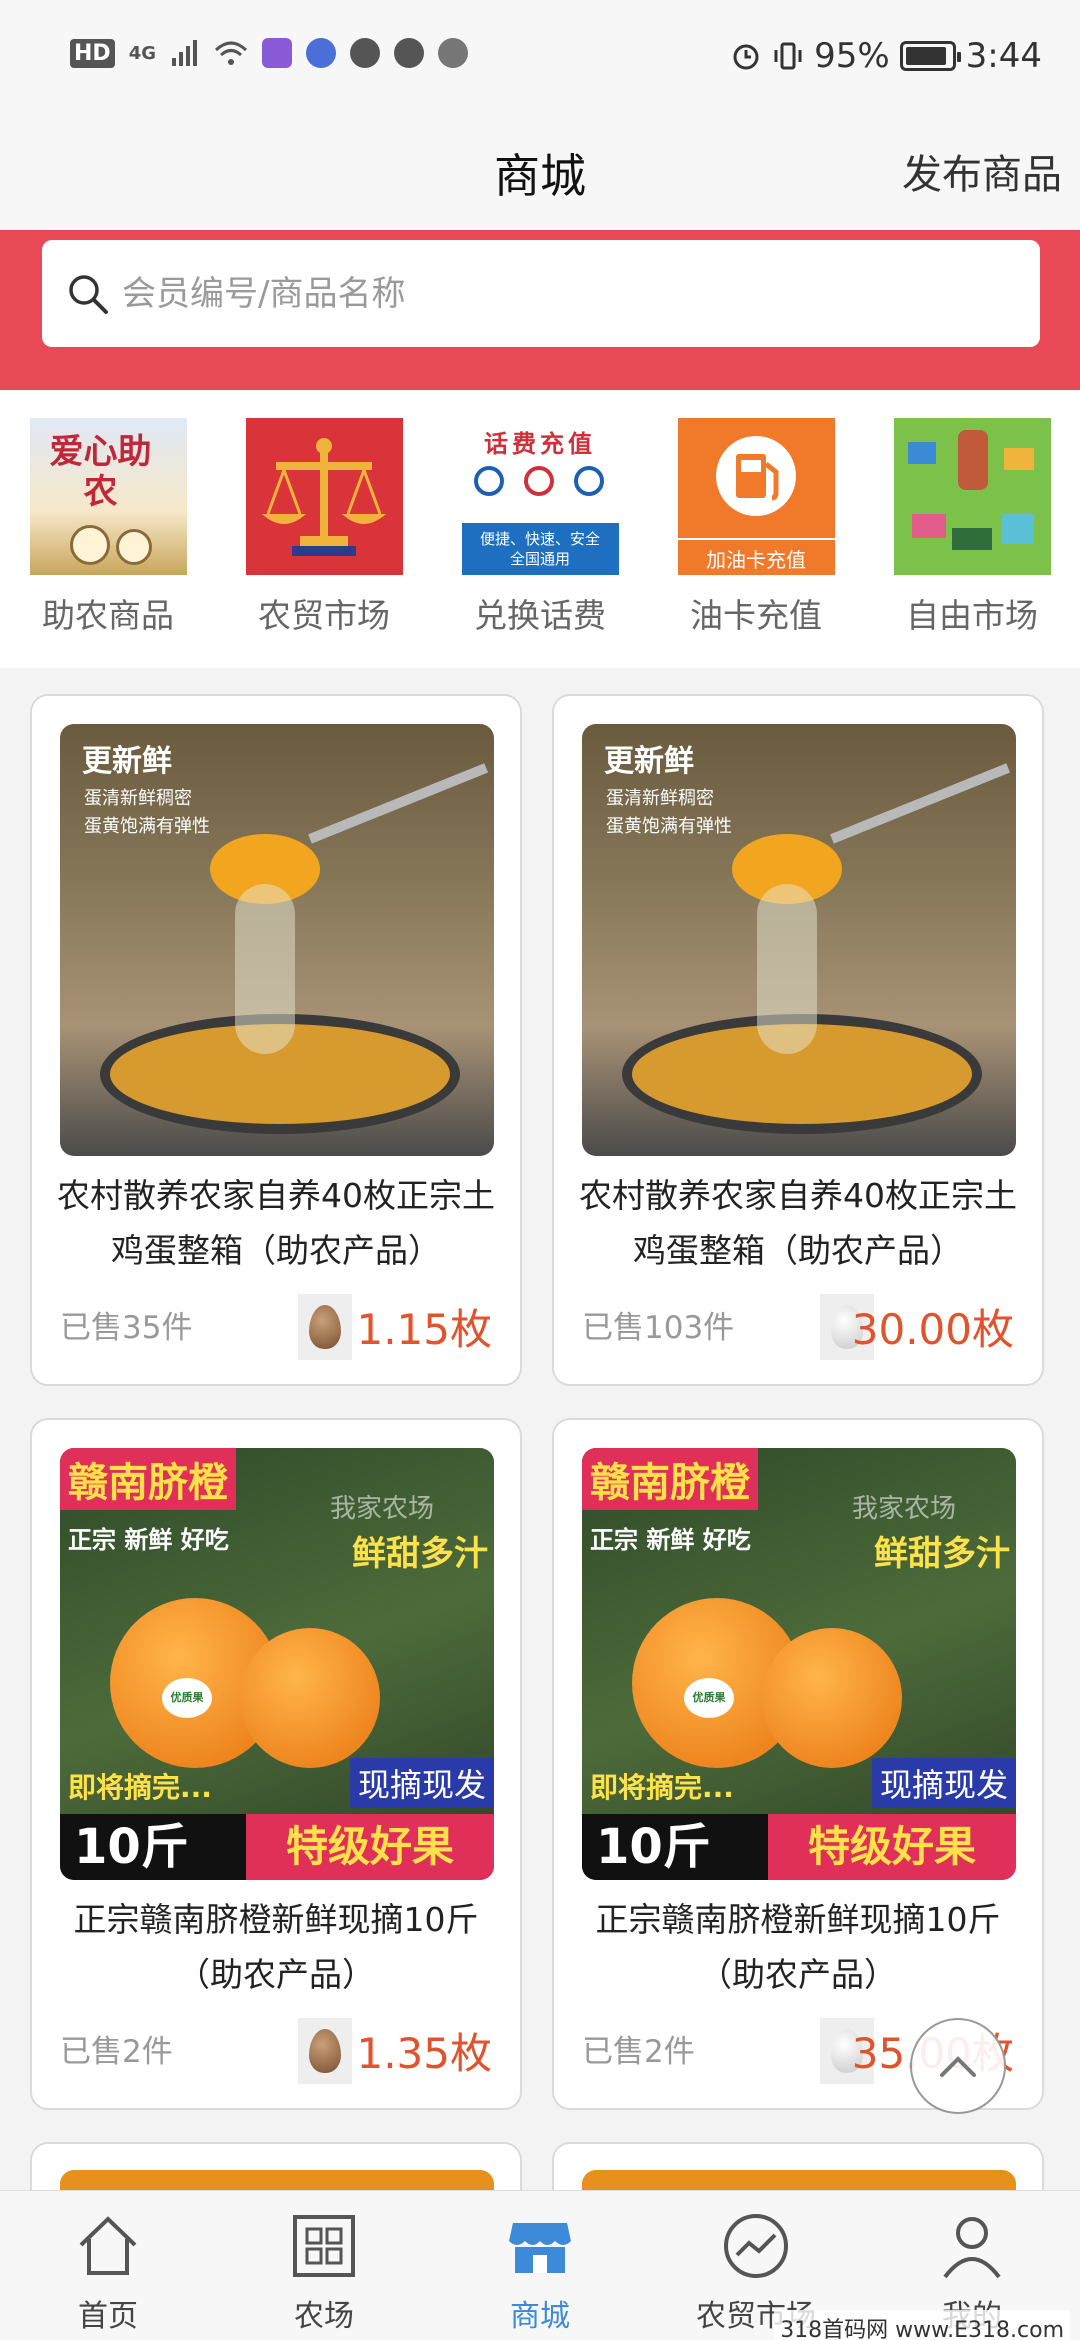 This screenshot has width=1080, height=2340. What do you see at coordinates (922, 2325) in the screenshot?
I see `watermark: 318首码网 www.E318.com` at bounding box center [922, 2325].